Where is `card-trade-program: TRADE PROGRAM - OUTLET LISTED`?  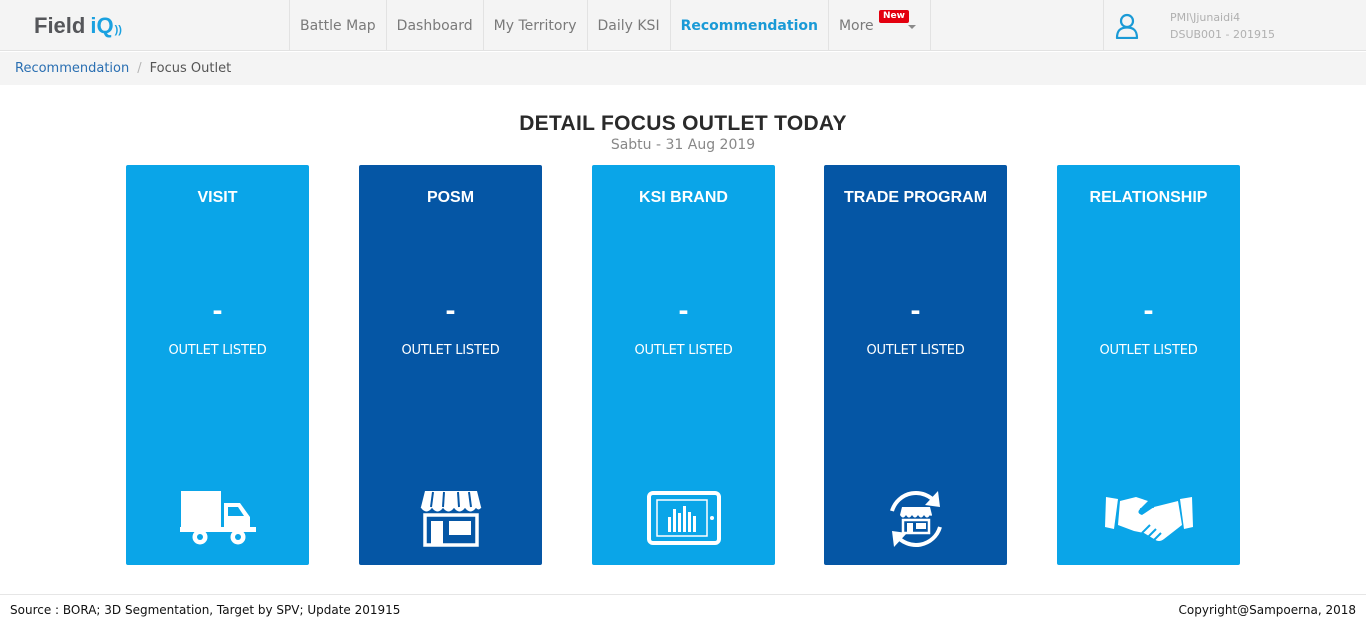 card-trade-program: TRADE PROGRAM - OUTLET LISTED is located at coordinates (915, 365).